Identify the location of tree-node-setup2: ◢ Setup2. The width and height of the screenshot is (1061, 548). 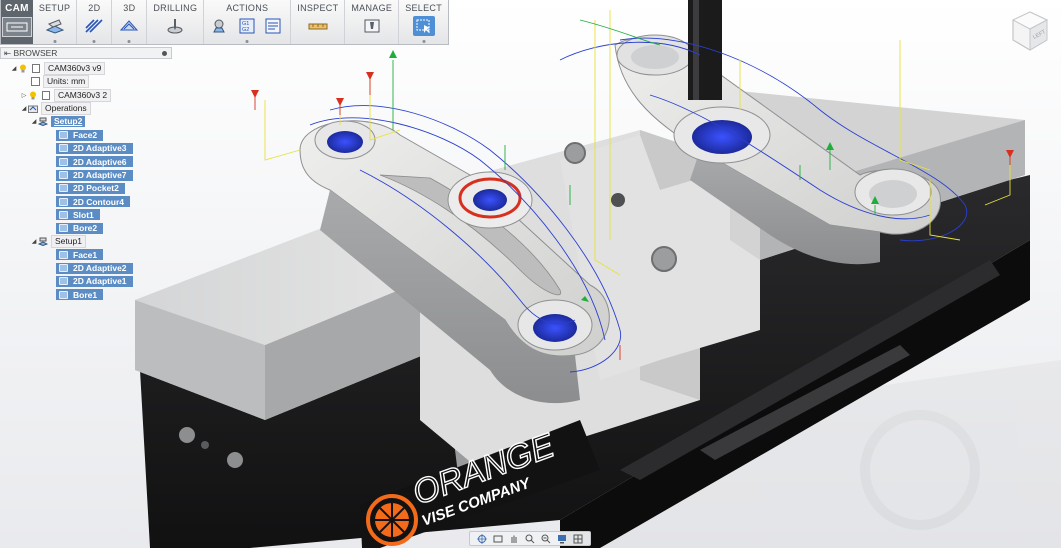
(86, 121).